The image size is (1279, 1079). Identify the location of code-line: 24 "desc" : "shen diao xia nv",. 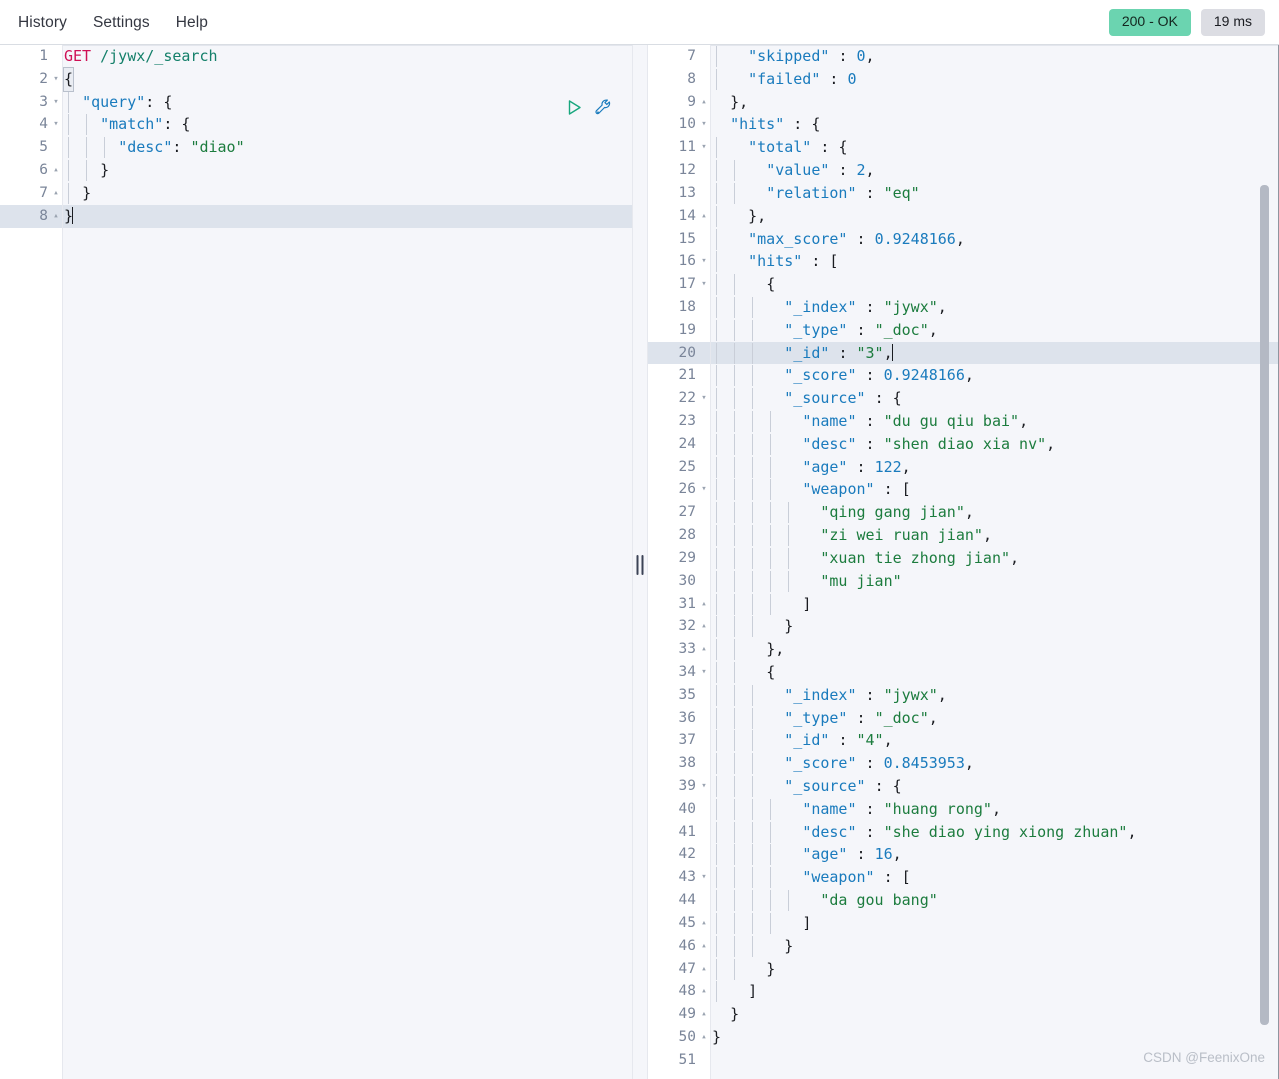
(963, 444).